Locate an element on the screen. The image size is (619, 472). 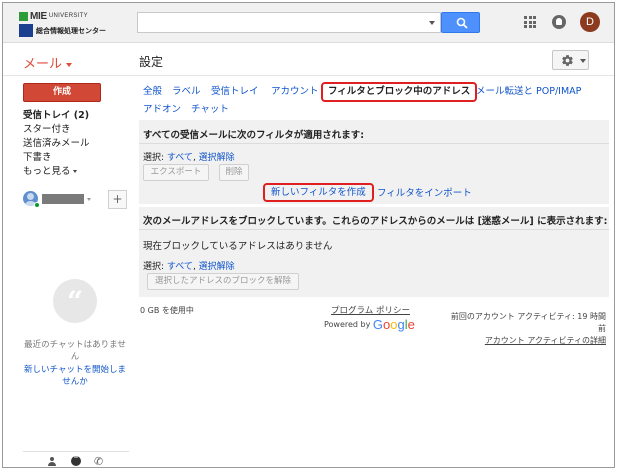
last-activity-text: 前回のアカウント アクティビティ: 19 時間前 is located at coordinates (528, 322).